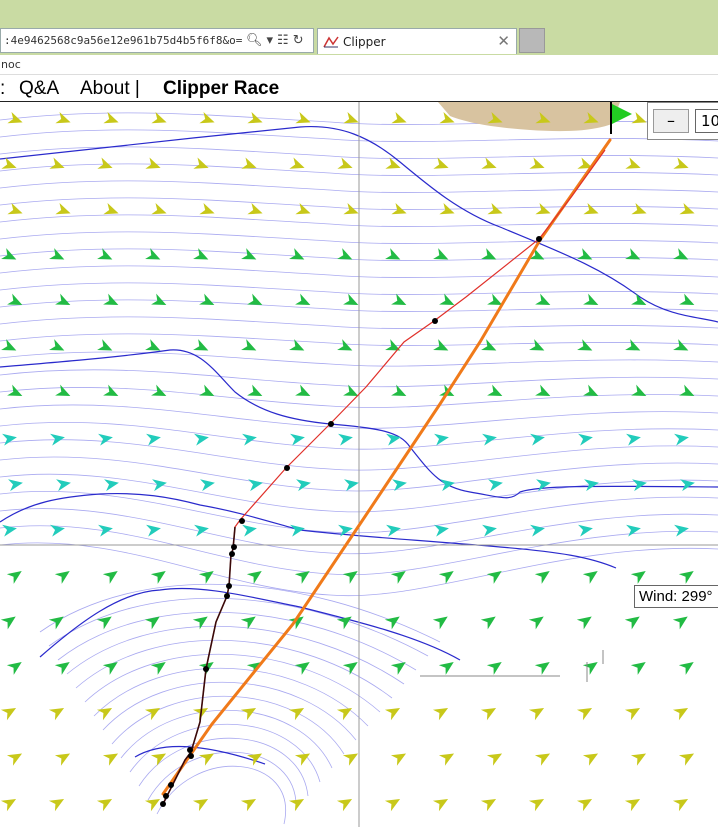 Image resolution: width=718 pixels, height=827 pixels. What do you see at coordinates (39, 89) in the screenshot?
I see `menu-item-qa: Q&A` at bounding box center [39, 89].